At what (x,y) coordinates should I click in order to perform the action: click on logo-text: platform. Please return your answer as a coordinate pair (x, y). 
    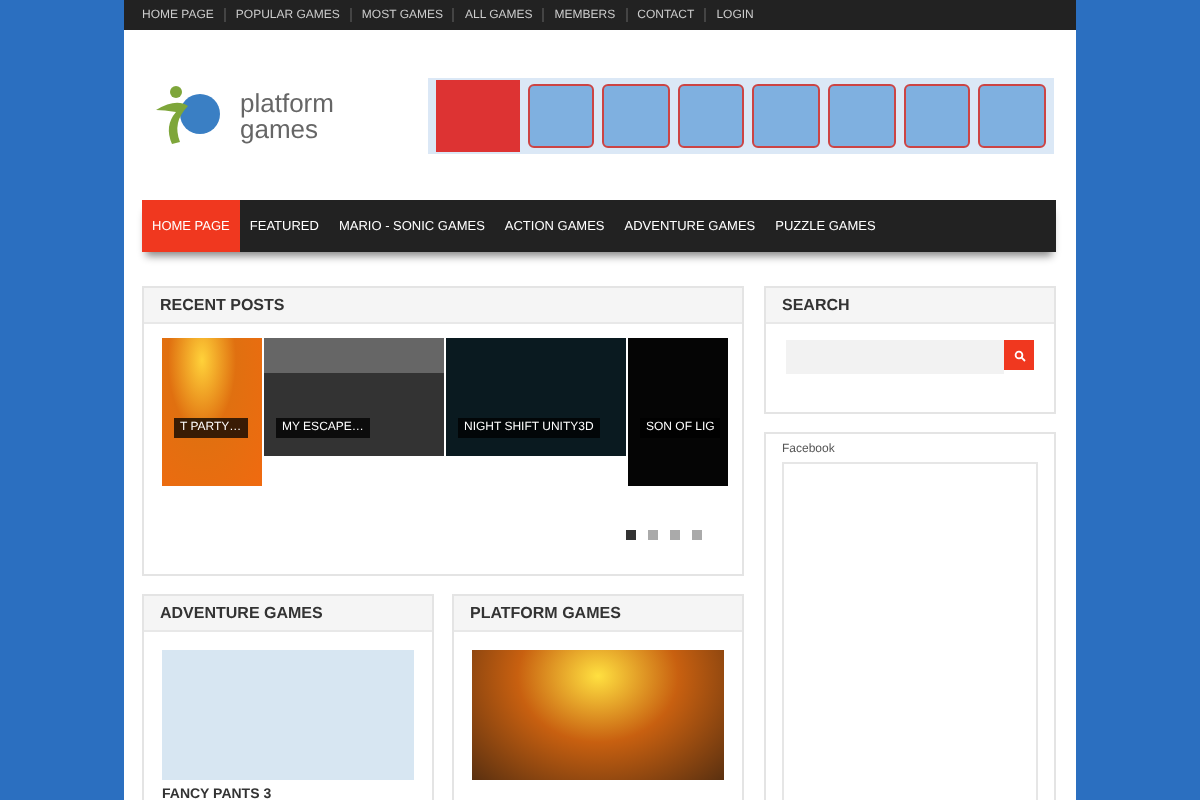
    Looking at the image, I should click on (287, 102).